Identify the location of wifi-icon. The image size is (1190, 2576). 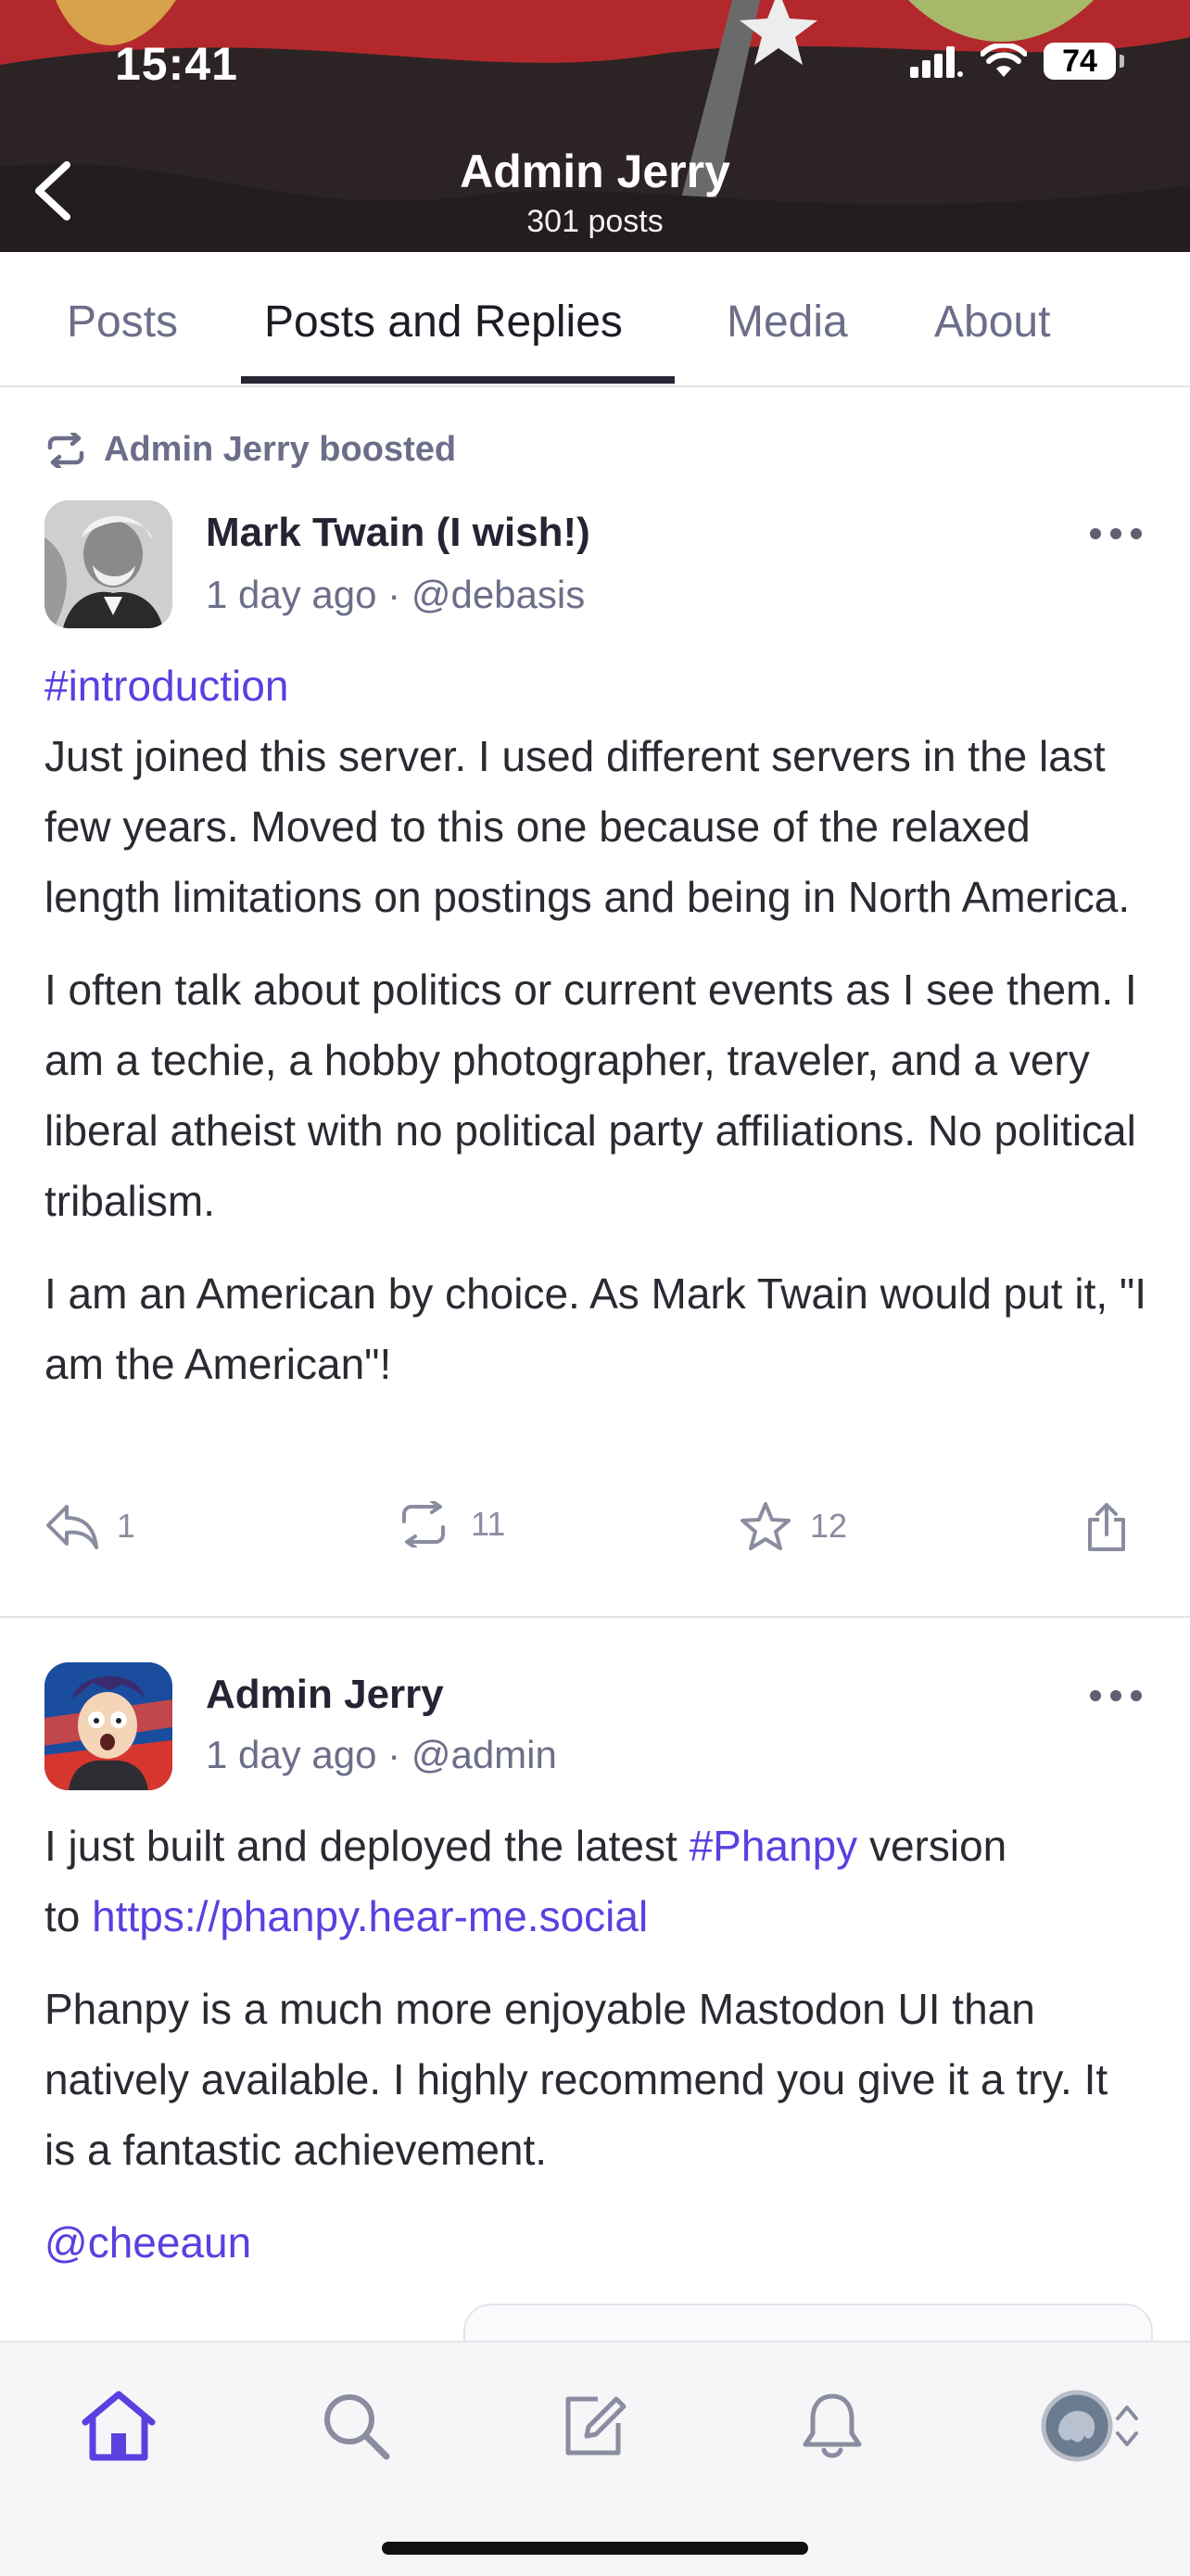
(1004, 60).